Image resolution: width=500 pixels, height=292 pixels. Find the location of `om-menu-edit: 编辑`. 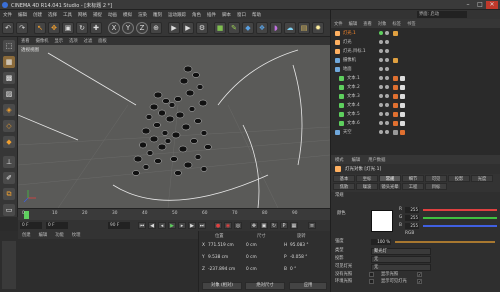

om-menu-edit: 编辑 is located at coordinates (353, 23).